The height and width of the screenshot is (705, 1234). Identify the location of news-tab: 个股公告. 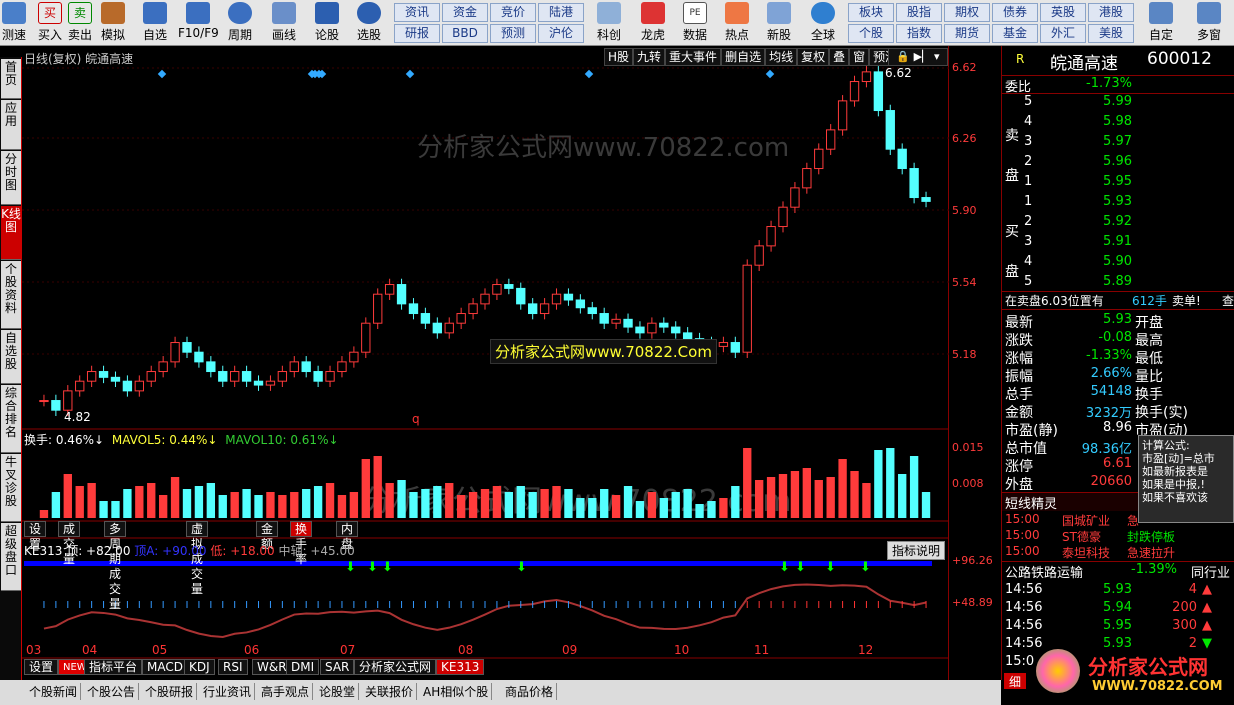
(112, 691).